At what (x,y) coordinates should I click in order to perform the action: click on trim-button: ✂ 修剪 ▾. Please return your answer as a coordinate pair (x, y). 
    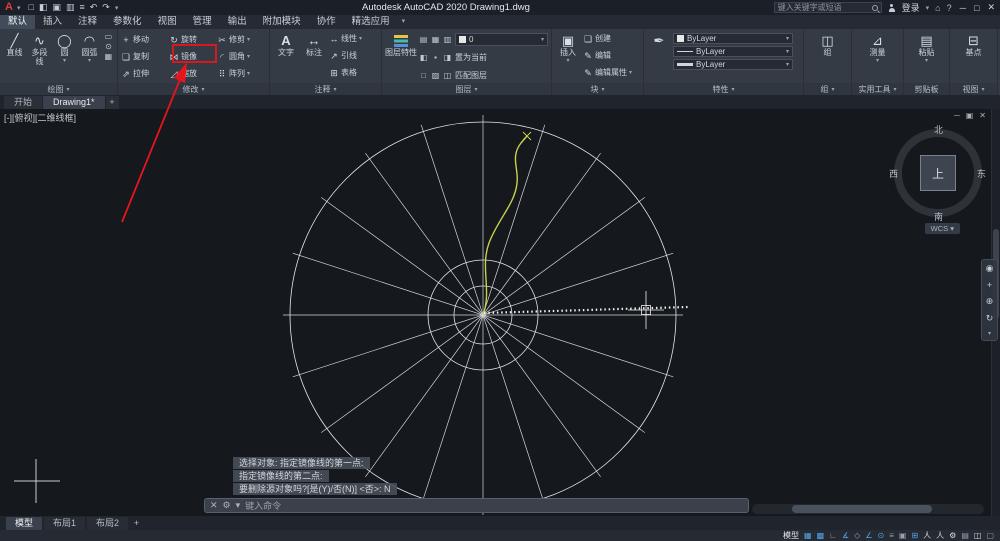
    Looking at the image, I should click on (241, 39).